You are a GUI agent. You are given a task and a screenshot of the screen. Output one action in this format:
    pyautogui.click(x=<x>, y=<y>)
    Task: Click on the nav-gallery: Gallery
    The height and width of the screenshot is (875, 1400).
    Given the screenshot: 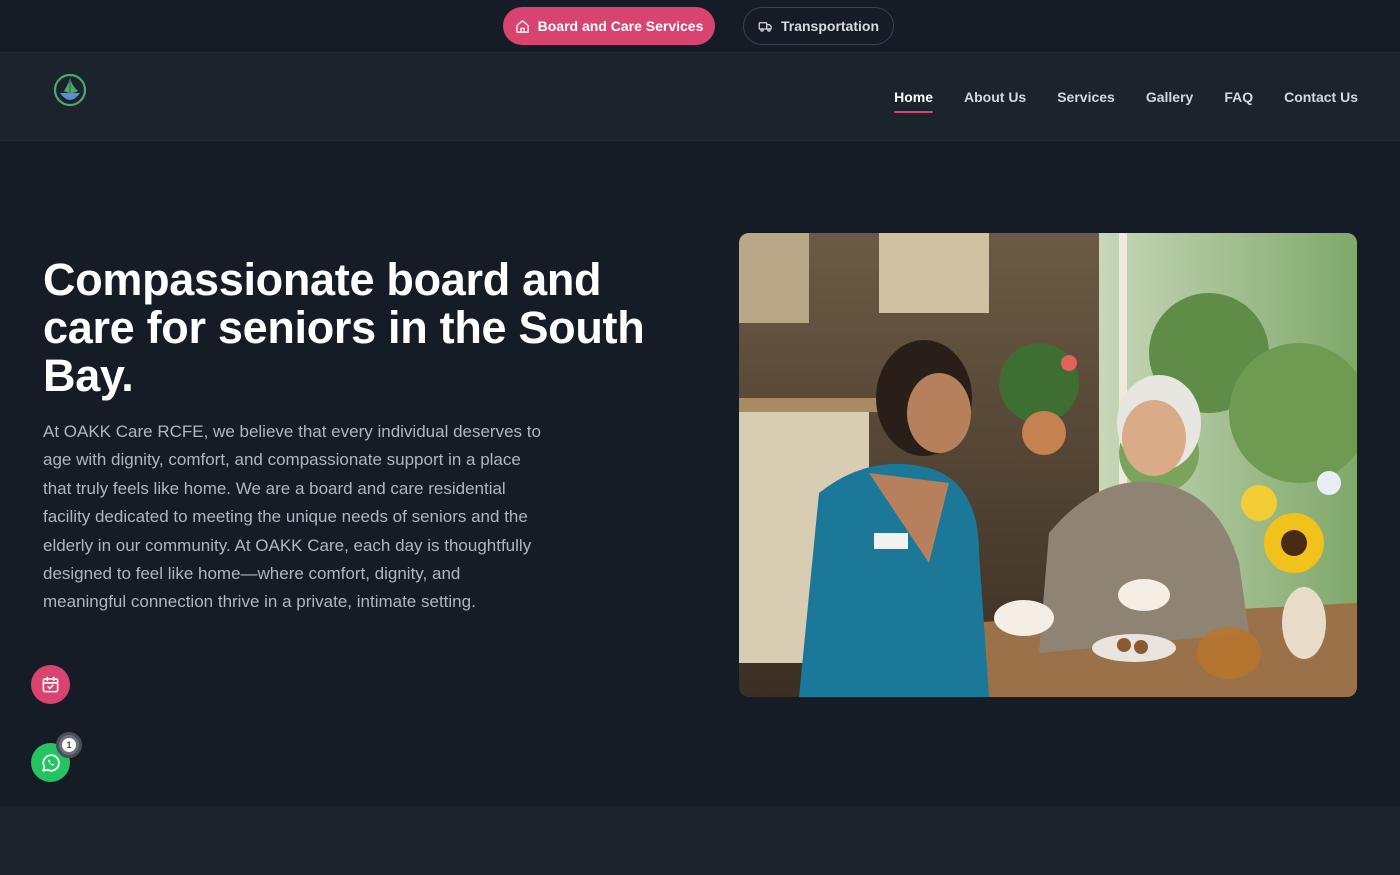 What is the action you would take?
    pyautogui.click(x=1169, y=97)
    